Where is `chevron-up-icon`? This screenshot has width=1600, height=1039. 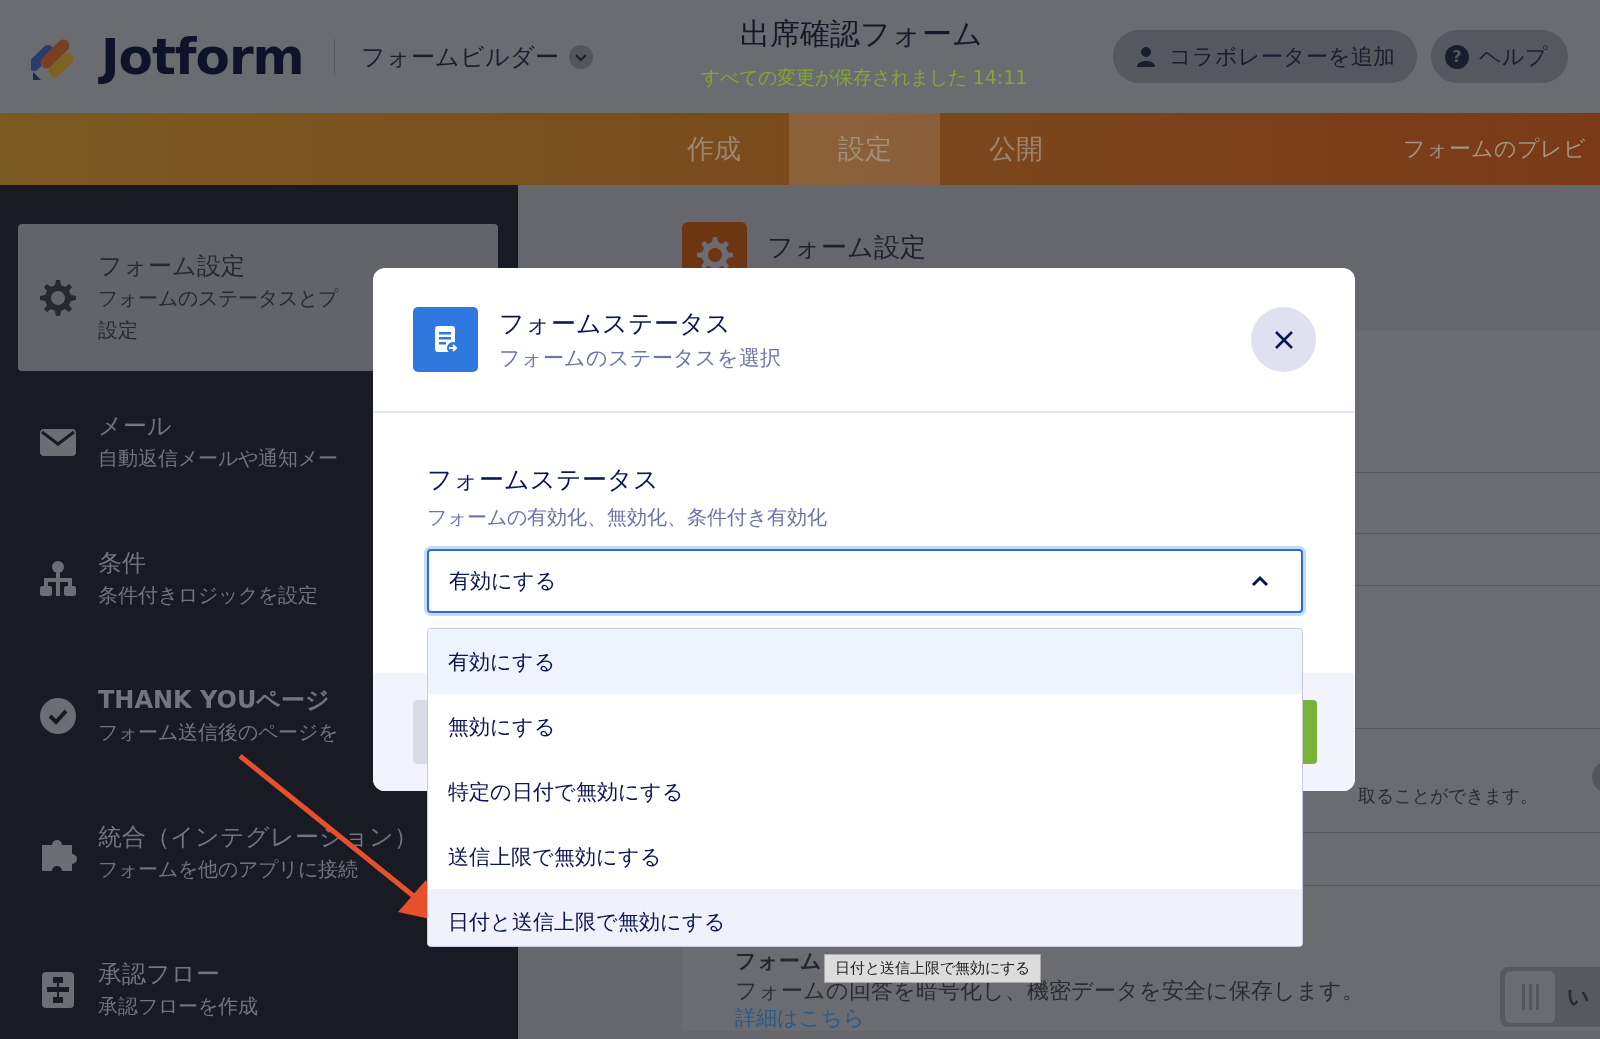
chevron-up-icon is located at coordinates (1260, 581).